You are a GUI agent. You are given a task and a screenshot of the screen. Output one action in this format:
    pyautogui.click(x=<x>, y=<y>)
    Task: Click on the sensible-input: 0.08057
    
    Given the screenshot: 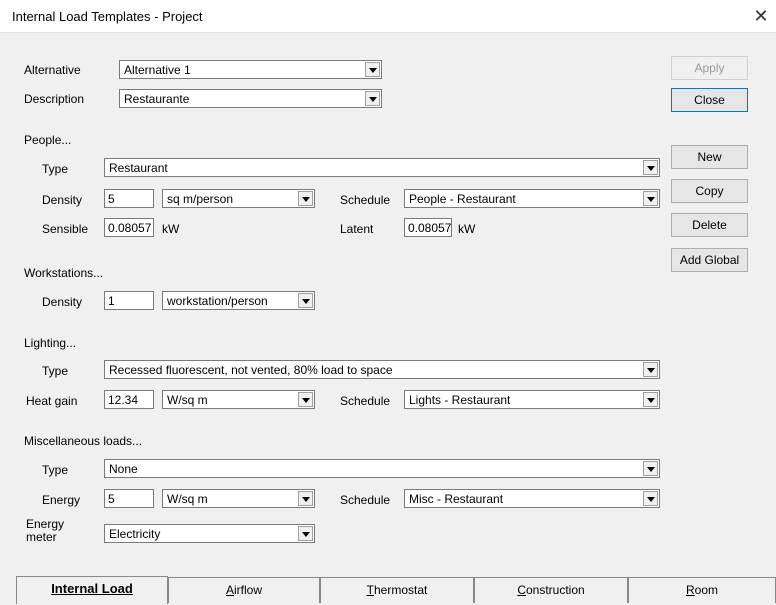 What is the action you would take?
    pyautogui.click(x=129, y=227)
    